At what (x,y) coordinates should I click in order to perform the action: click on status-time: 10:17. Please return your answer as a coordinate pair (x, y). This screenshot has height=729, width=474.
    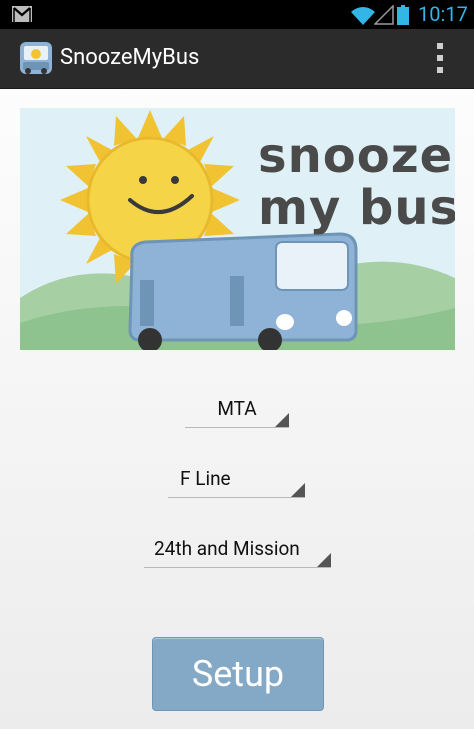
    Looking at the image, I should click on (443, 14).